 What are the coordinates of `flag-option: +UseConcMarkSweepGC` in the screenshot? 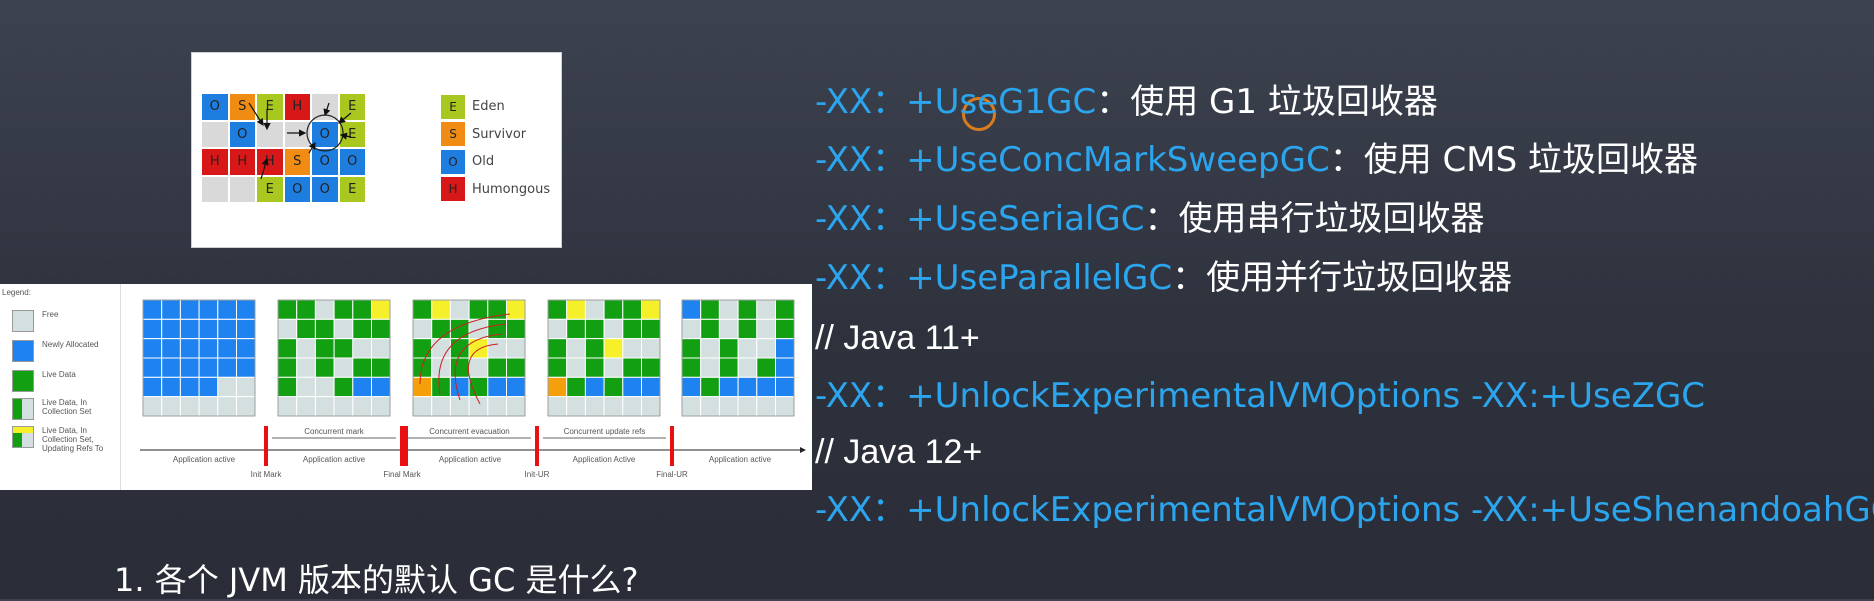 It's located at (1118, 160).